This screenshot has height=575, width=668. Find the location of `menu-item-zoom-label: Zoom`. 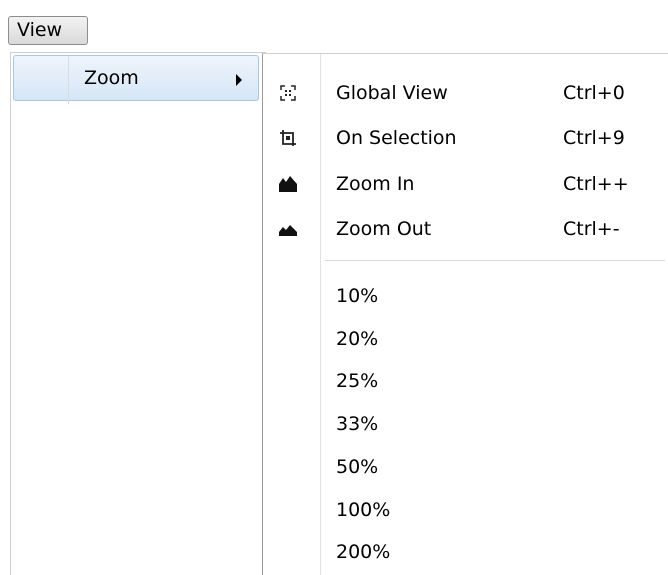

menu-item-zoom-label: Zoom is located at coordinates (111, 78).